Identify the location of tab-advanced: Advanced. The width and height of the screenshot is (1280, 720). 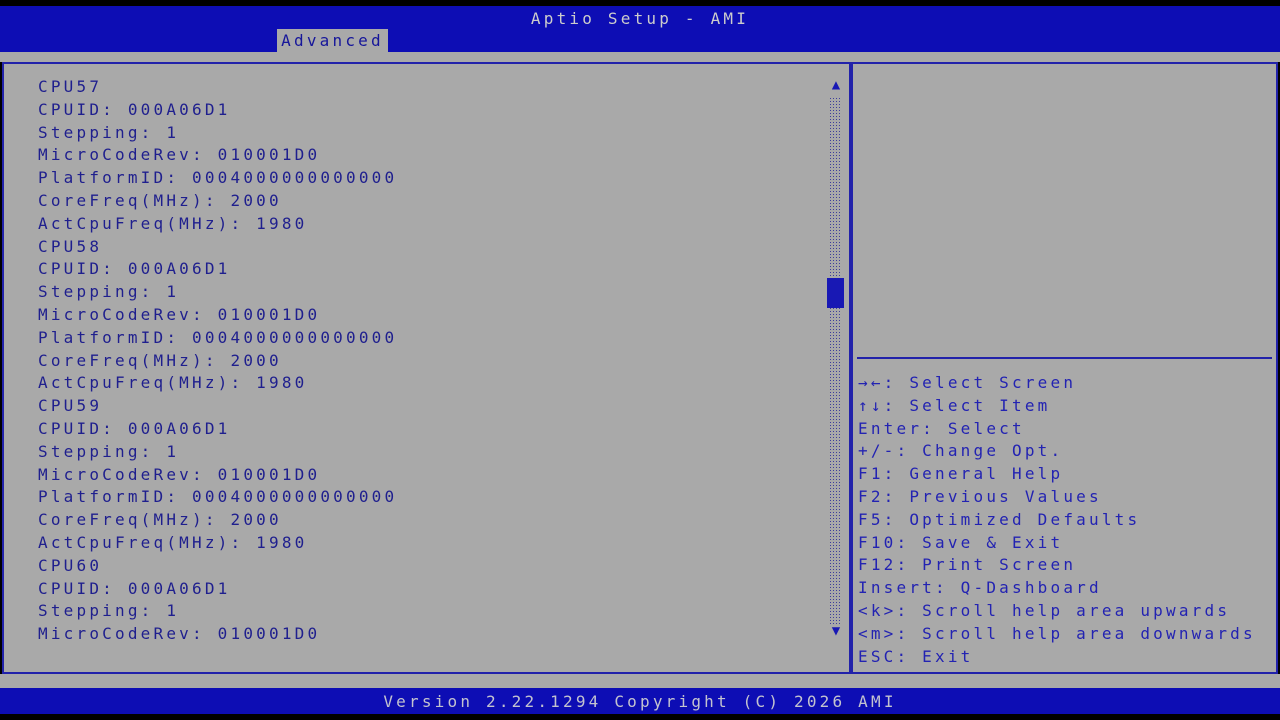
(332, 40).